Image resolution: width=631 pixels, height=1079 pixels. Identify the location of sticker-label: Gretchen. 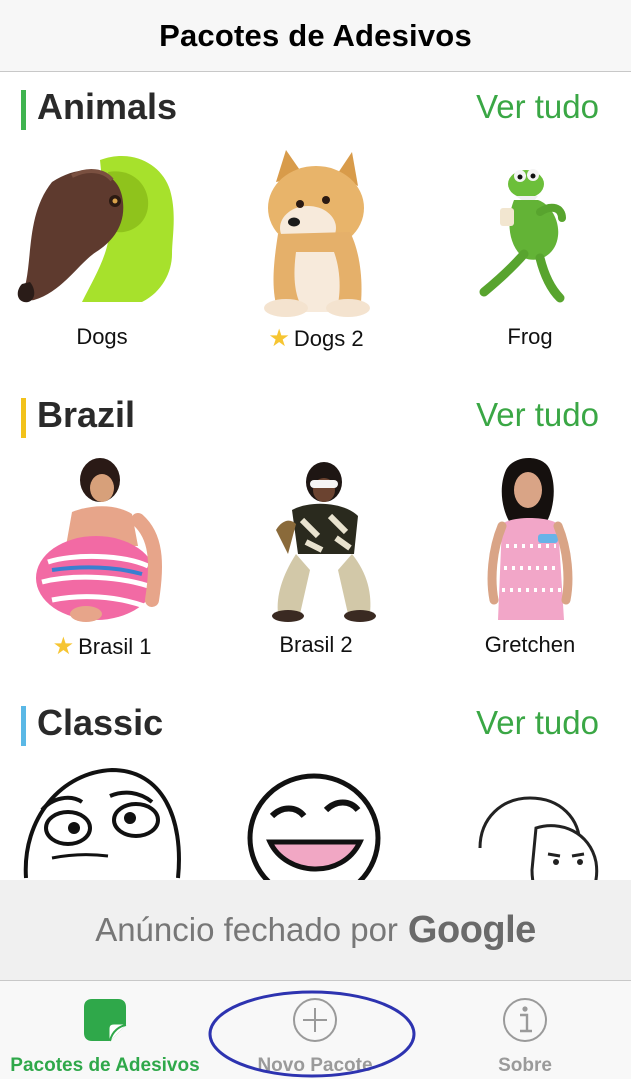
(530, 644).